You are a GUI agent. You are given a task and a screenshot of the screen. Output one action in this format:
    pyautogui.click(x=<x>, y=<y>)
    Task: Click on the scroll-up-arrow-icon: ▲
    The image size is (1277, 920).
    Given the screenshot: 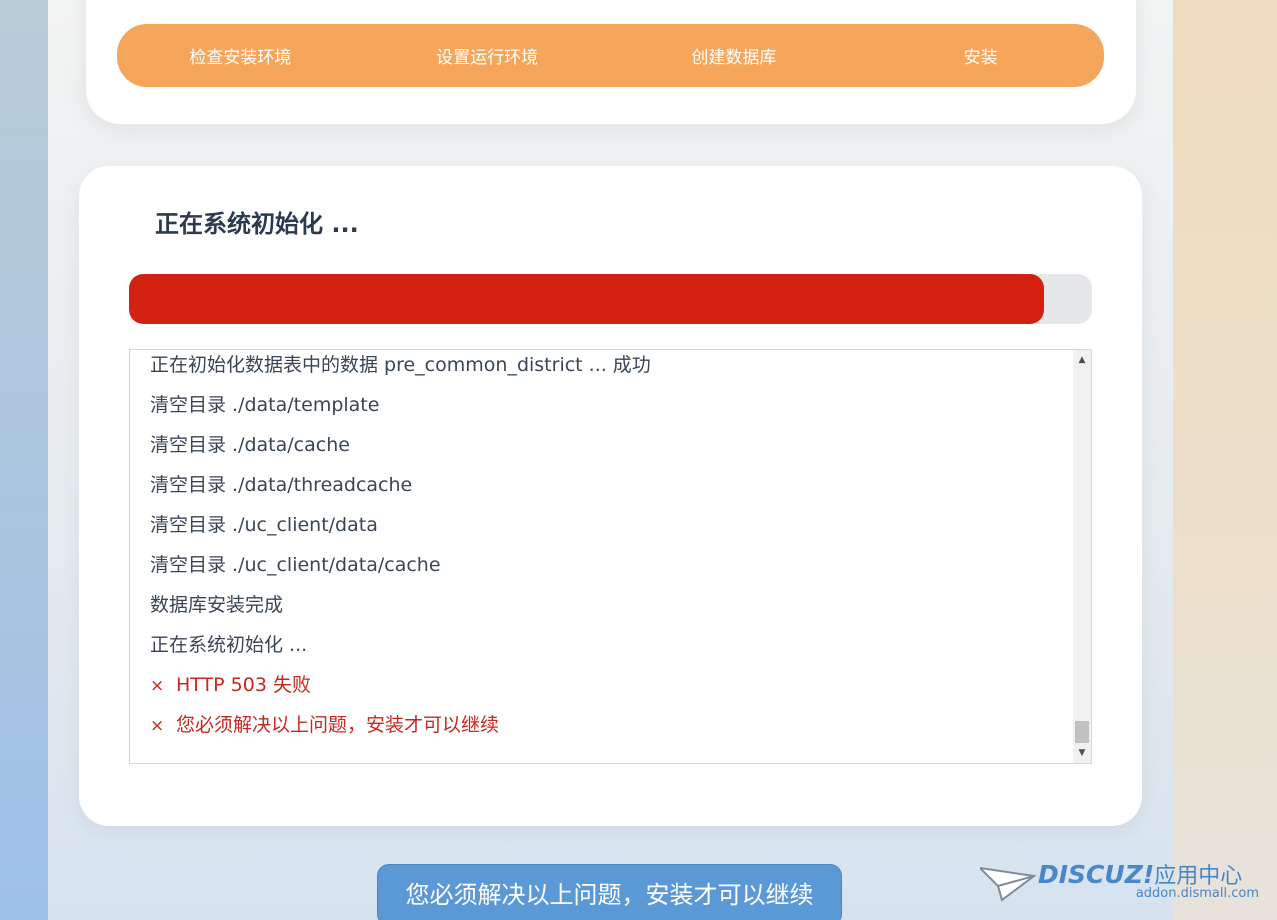 What is the action you would take?
    pyautogui.click(x=1082, y=360)
    